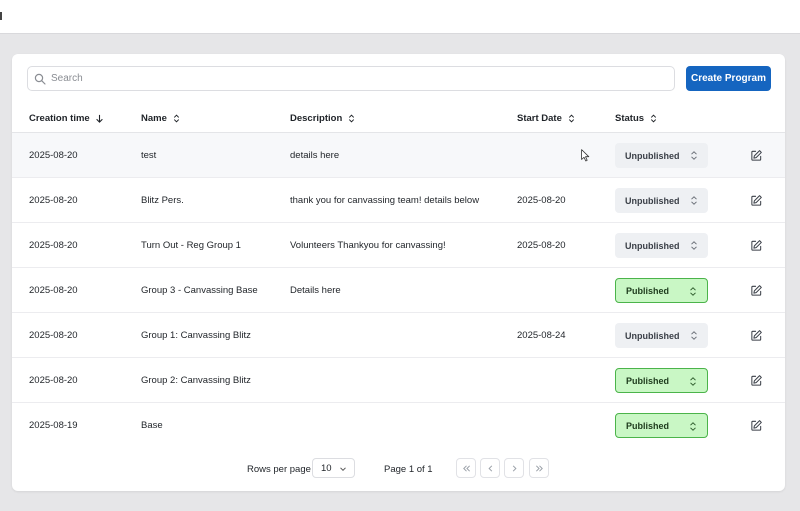 The image size is (800, 511). I want to click on previous-page-button, so click(490, 468).